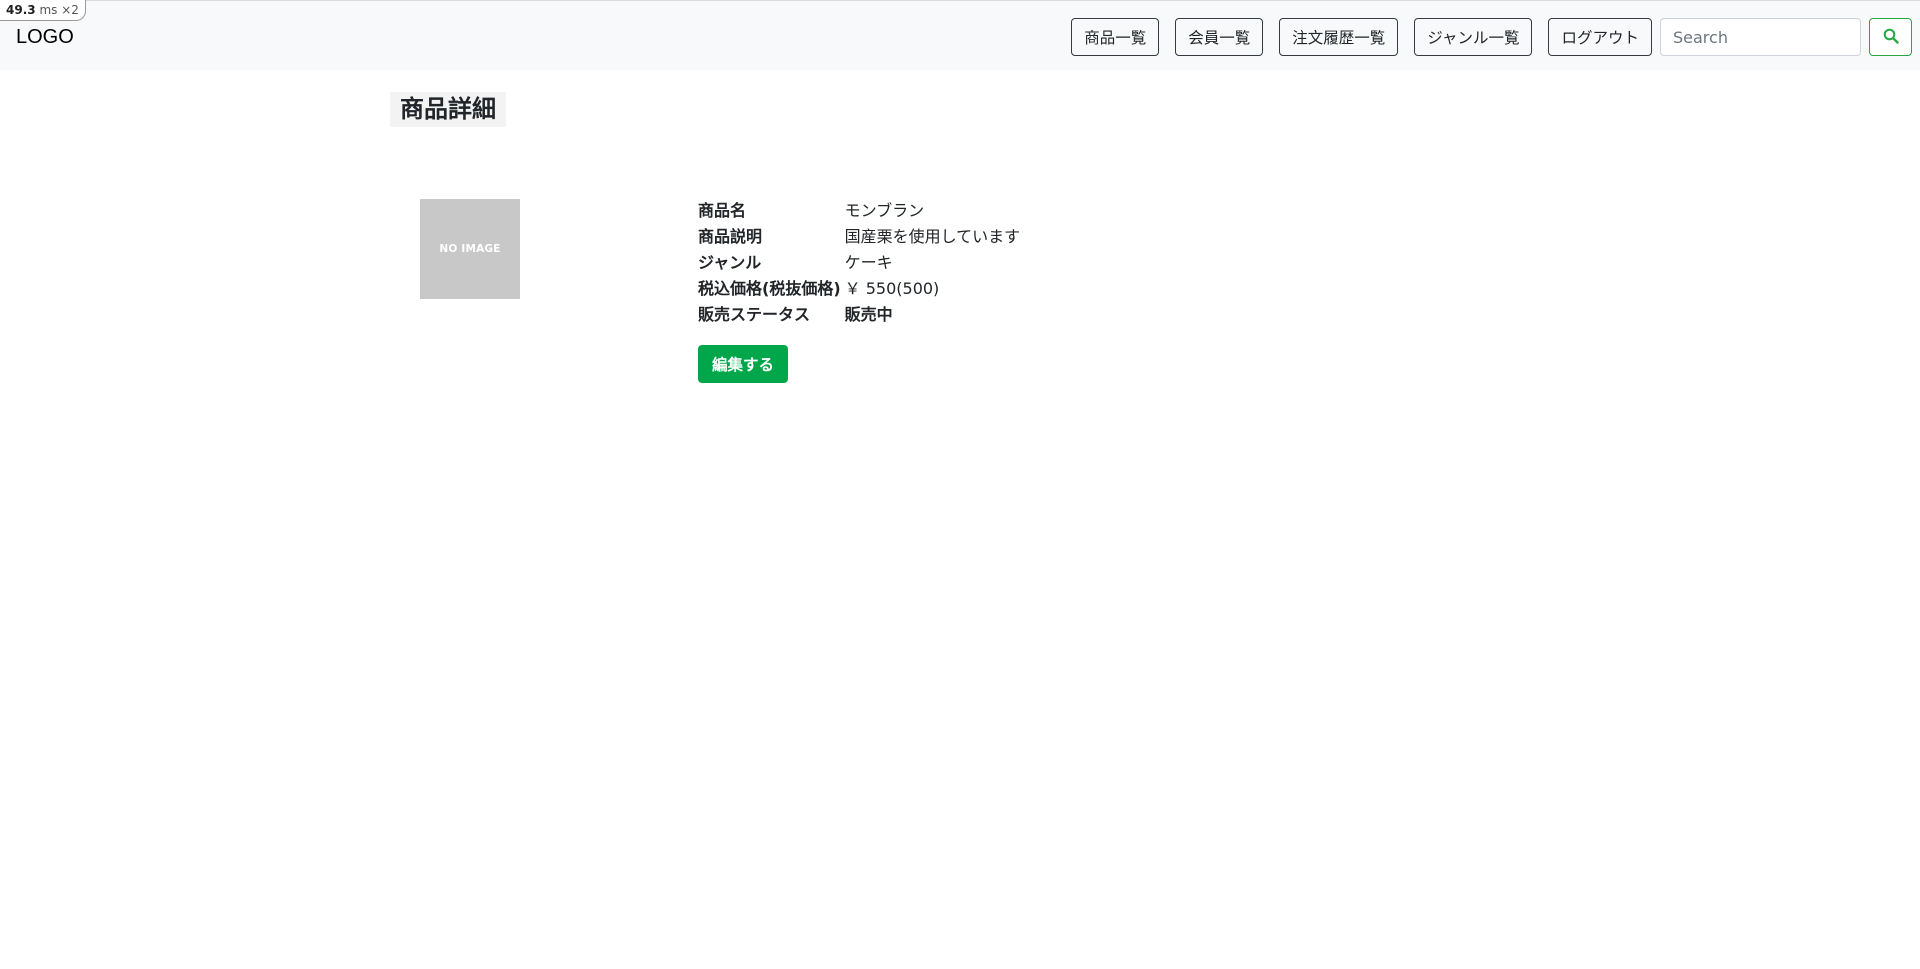 Image resolution: width=1920 pixels, height=969 pixels. What do you see at coordinates (1600, 37) in the screenshot?
I see `logout-button: ログアウト` at bounding box center [1600, 37].